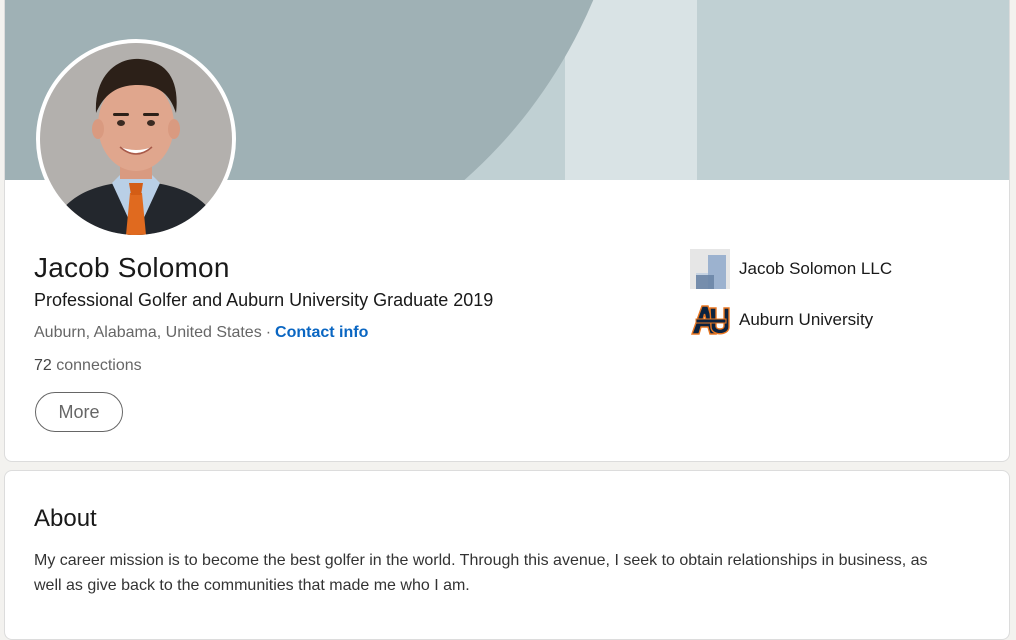 Image resolution: width=1016 pixels, height=640 pixels. I want to click on company-logo-icon, so click(710, 269).